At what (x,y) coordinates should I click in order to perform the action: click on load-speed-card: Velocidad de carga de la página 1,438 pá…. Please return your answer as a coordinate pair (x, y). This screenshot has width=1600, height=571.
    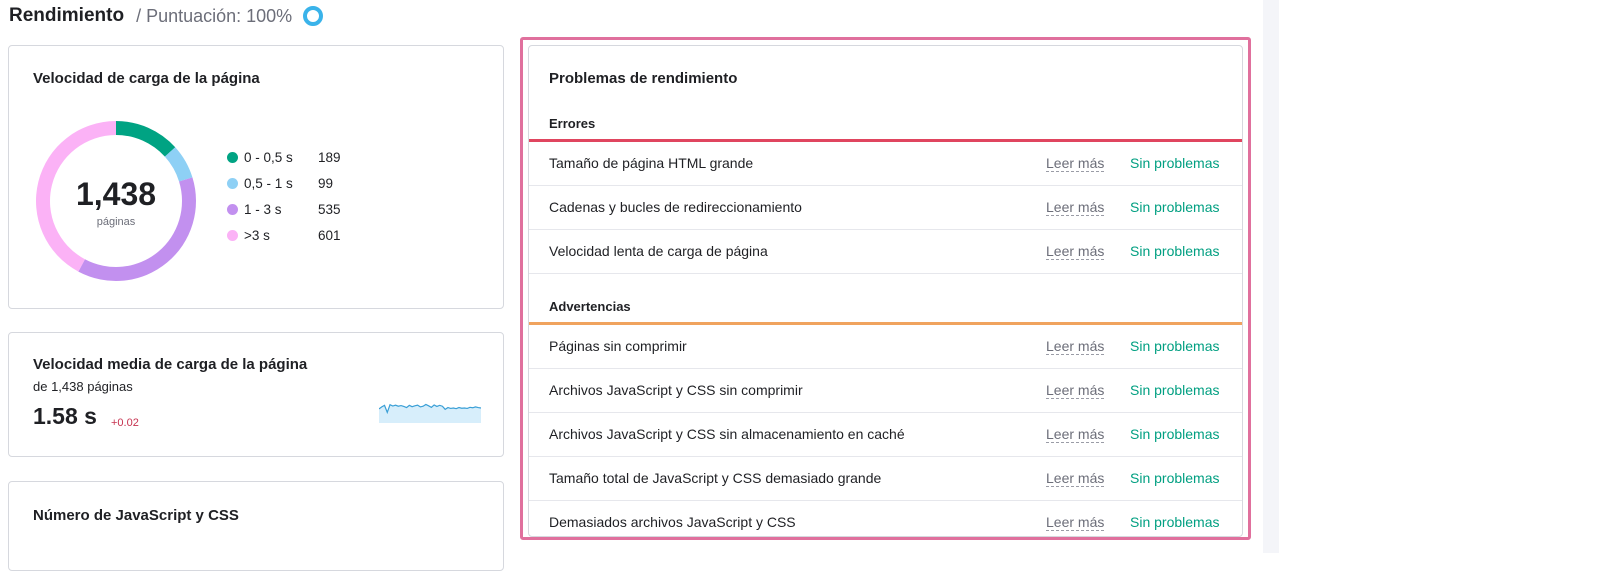
    Looking at the image, I should click on (256, 177).